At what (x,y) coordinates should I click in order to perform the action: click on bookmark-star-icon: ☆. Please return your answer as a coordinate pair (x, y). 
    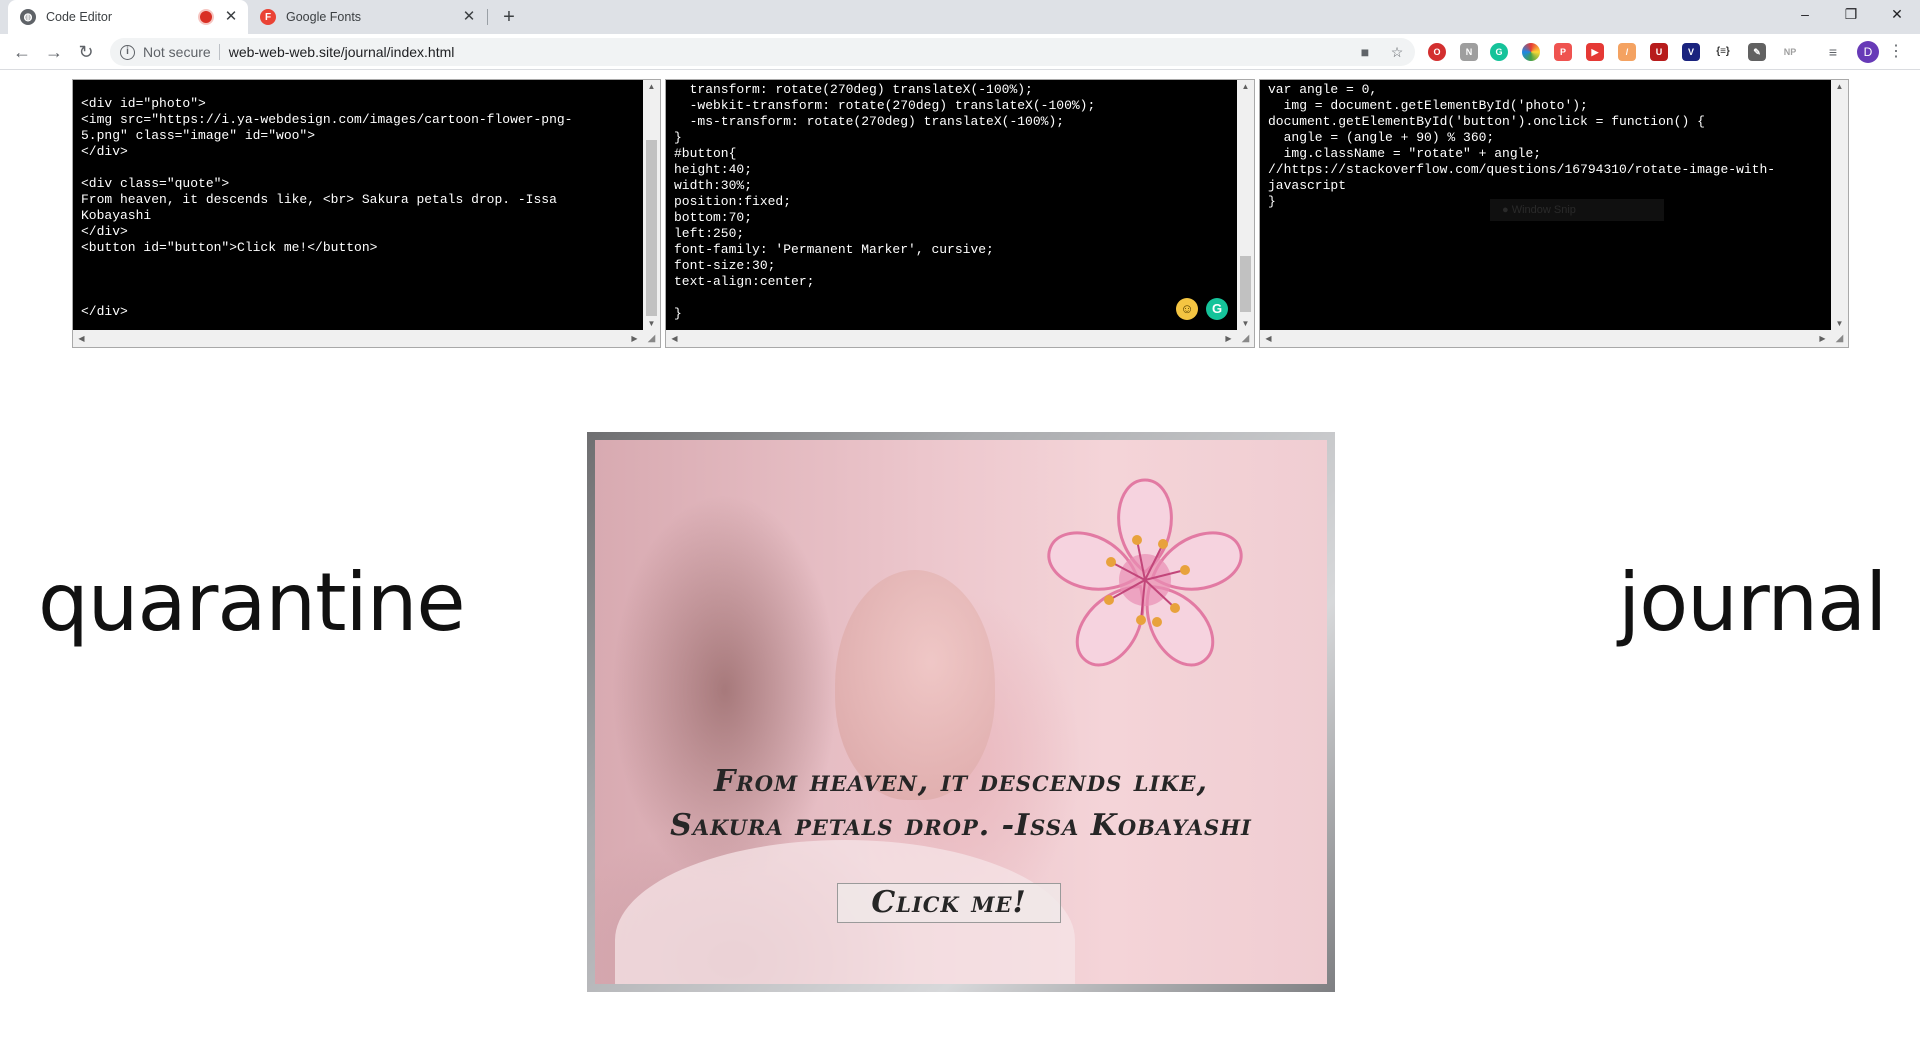
    Looking at the image, I should click on (1397, 52).